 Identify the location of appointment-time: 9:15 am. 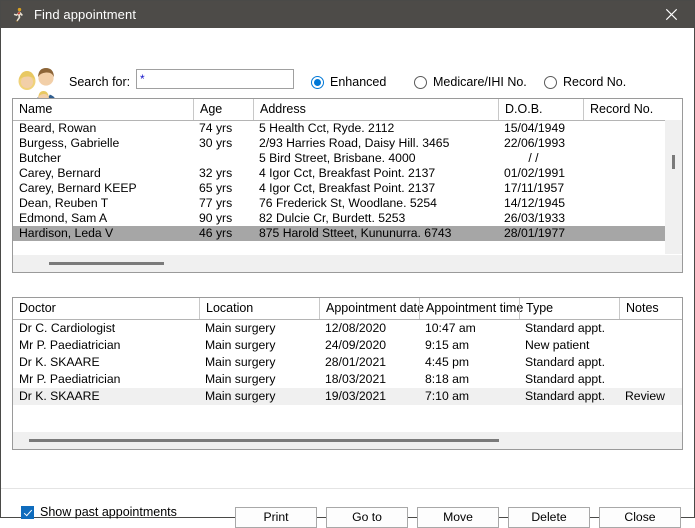
(447, 345).